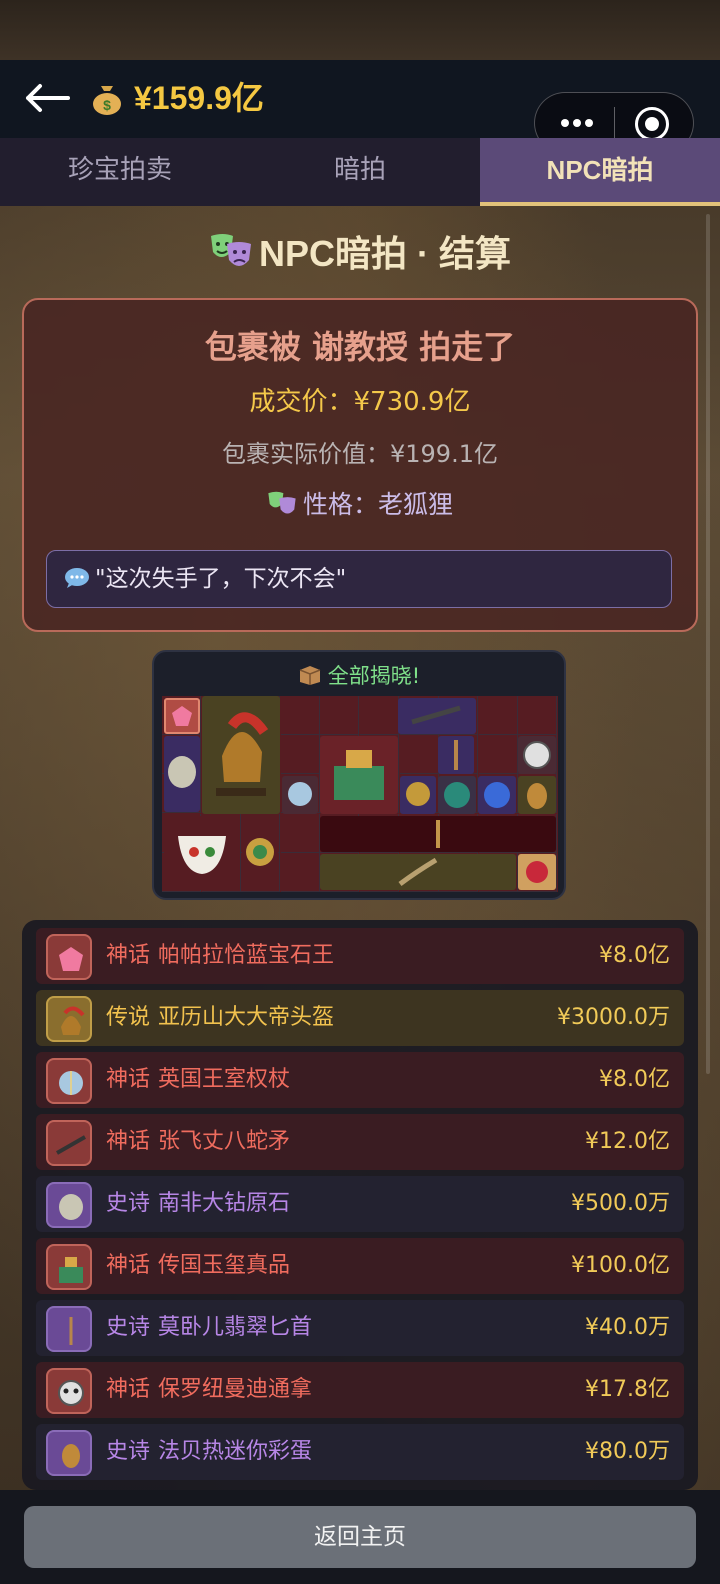 The image size is (720, 1584). What do you see at coordinates (310, 674) in the screenshot?
I see `package-icon` at bounding box center [310, 674].